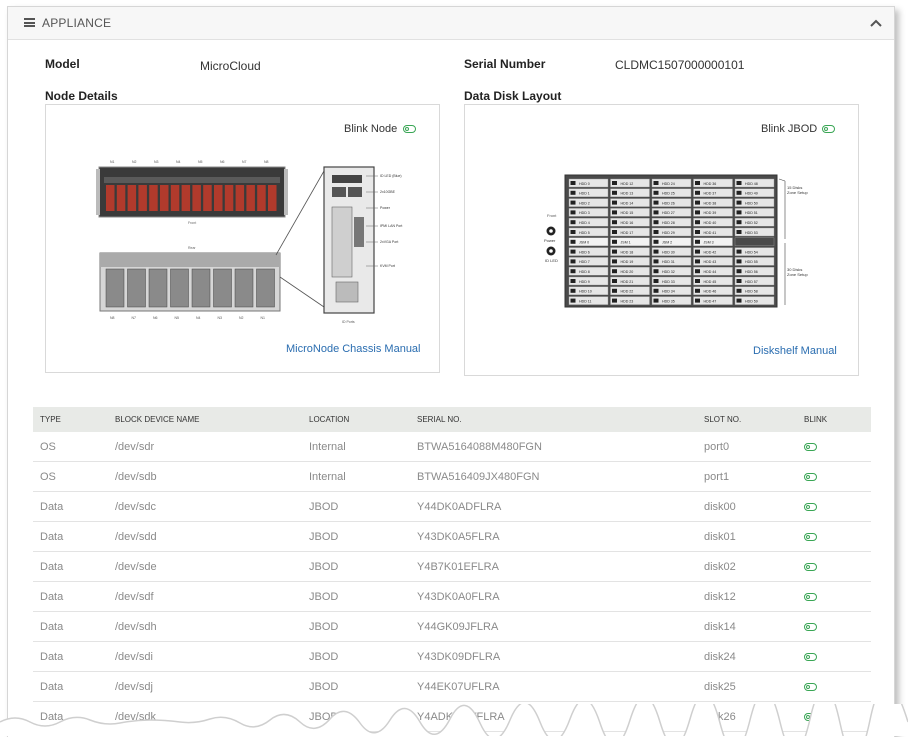  I want to click on zone-bottom-label: 30 Disks Zone Setup, so click(797, 272).